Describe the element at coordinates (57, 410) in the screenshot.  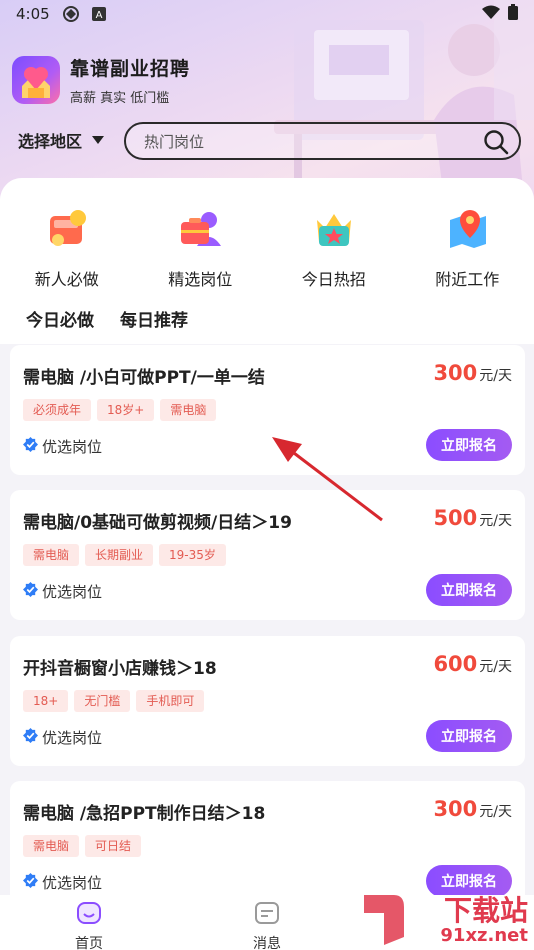
I see `job-tag: 必须成年` at that location.